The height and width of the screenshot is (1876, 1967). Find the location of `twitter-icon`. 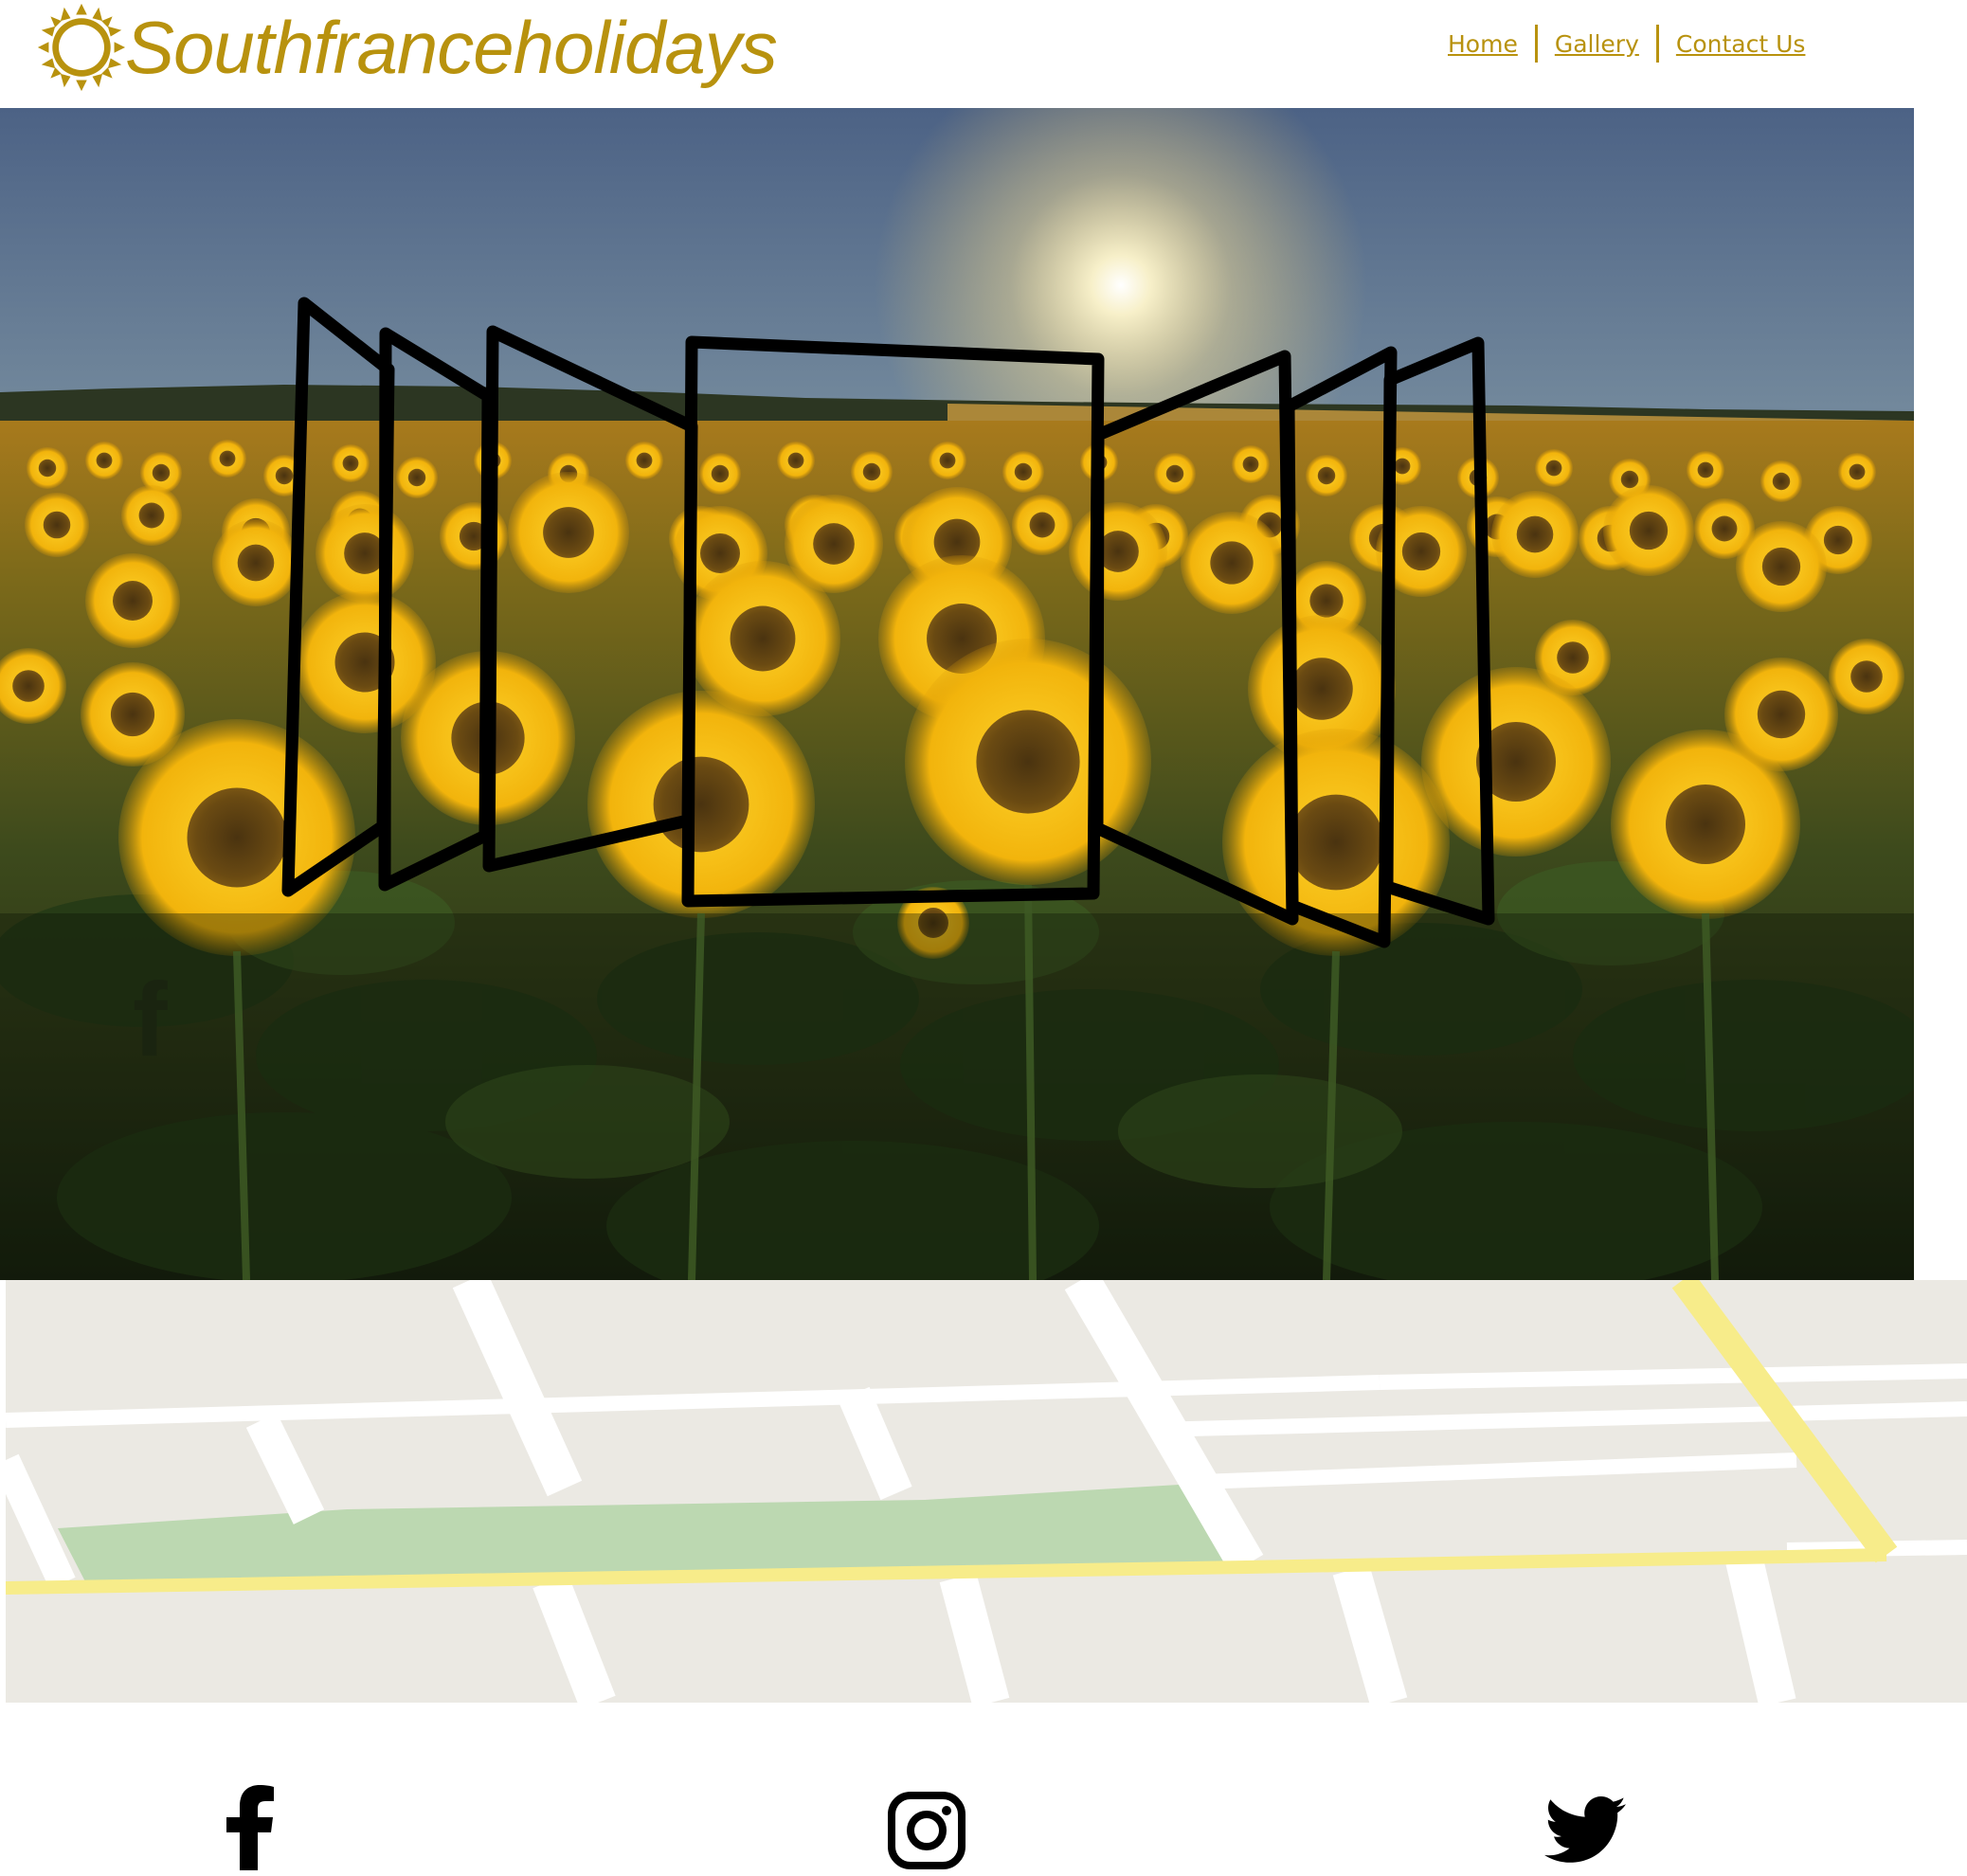

twitter-icon is located at coordinates (1585, 1830).